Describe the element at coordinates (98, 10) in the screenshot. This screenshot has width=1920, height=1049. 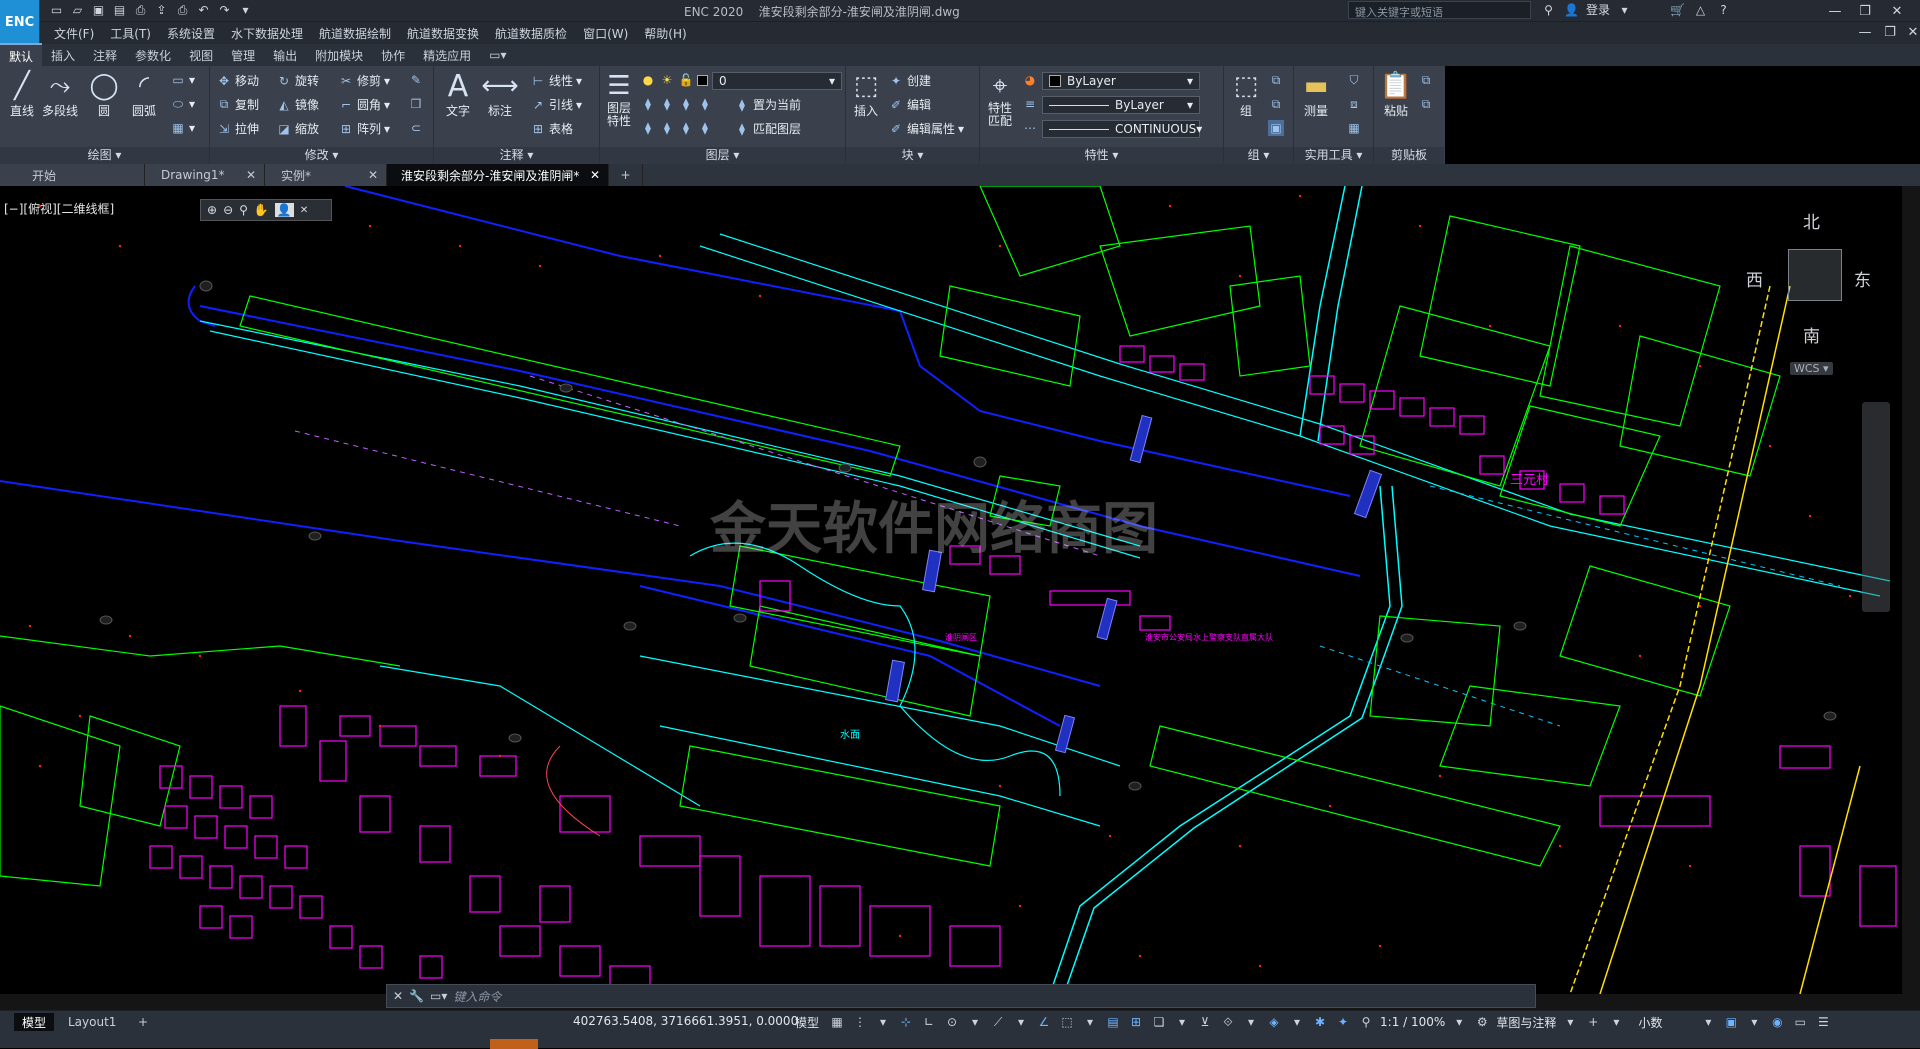
I see `save-icon: ▣` at that location.